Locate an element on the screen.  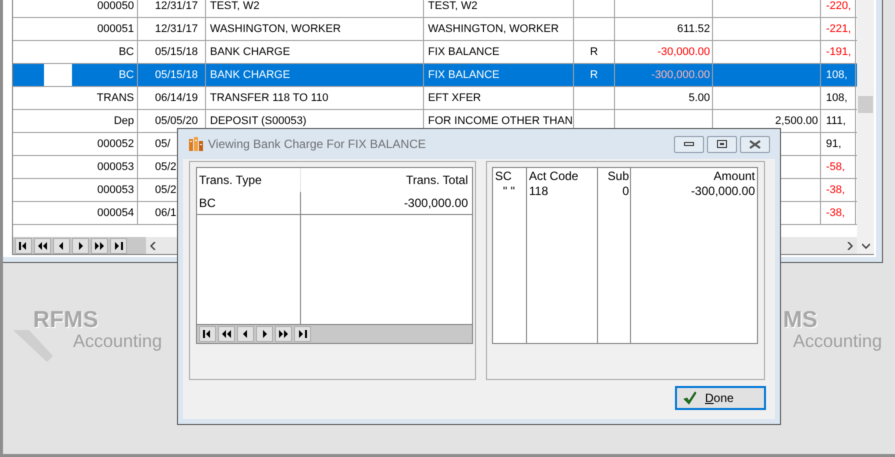
grid-row: 000050 12/31/17 TEST, W2 TEST, W2 -220, is located at coordinates (435, 9).